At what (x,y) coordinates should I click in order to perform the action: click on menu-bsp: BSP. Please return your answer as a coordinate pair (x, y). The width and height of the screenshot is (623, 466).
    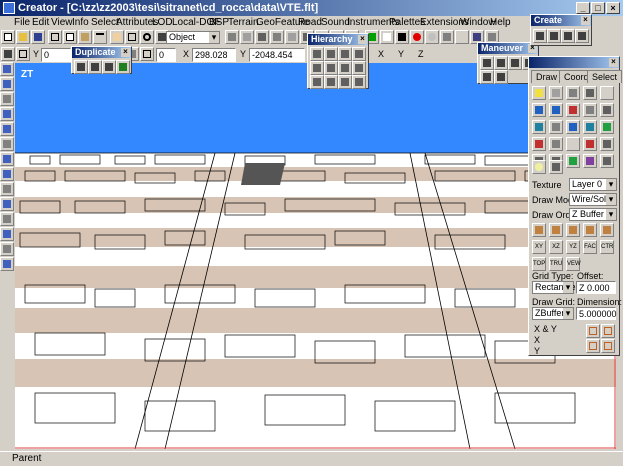
    Looking at the image, I should click on (219, 22).